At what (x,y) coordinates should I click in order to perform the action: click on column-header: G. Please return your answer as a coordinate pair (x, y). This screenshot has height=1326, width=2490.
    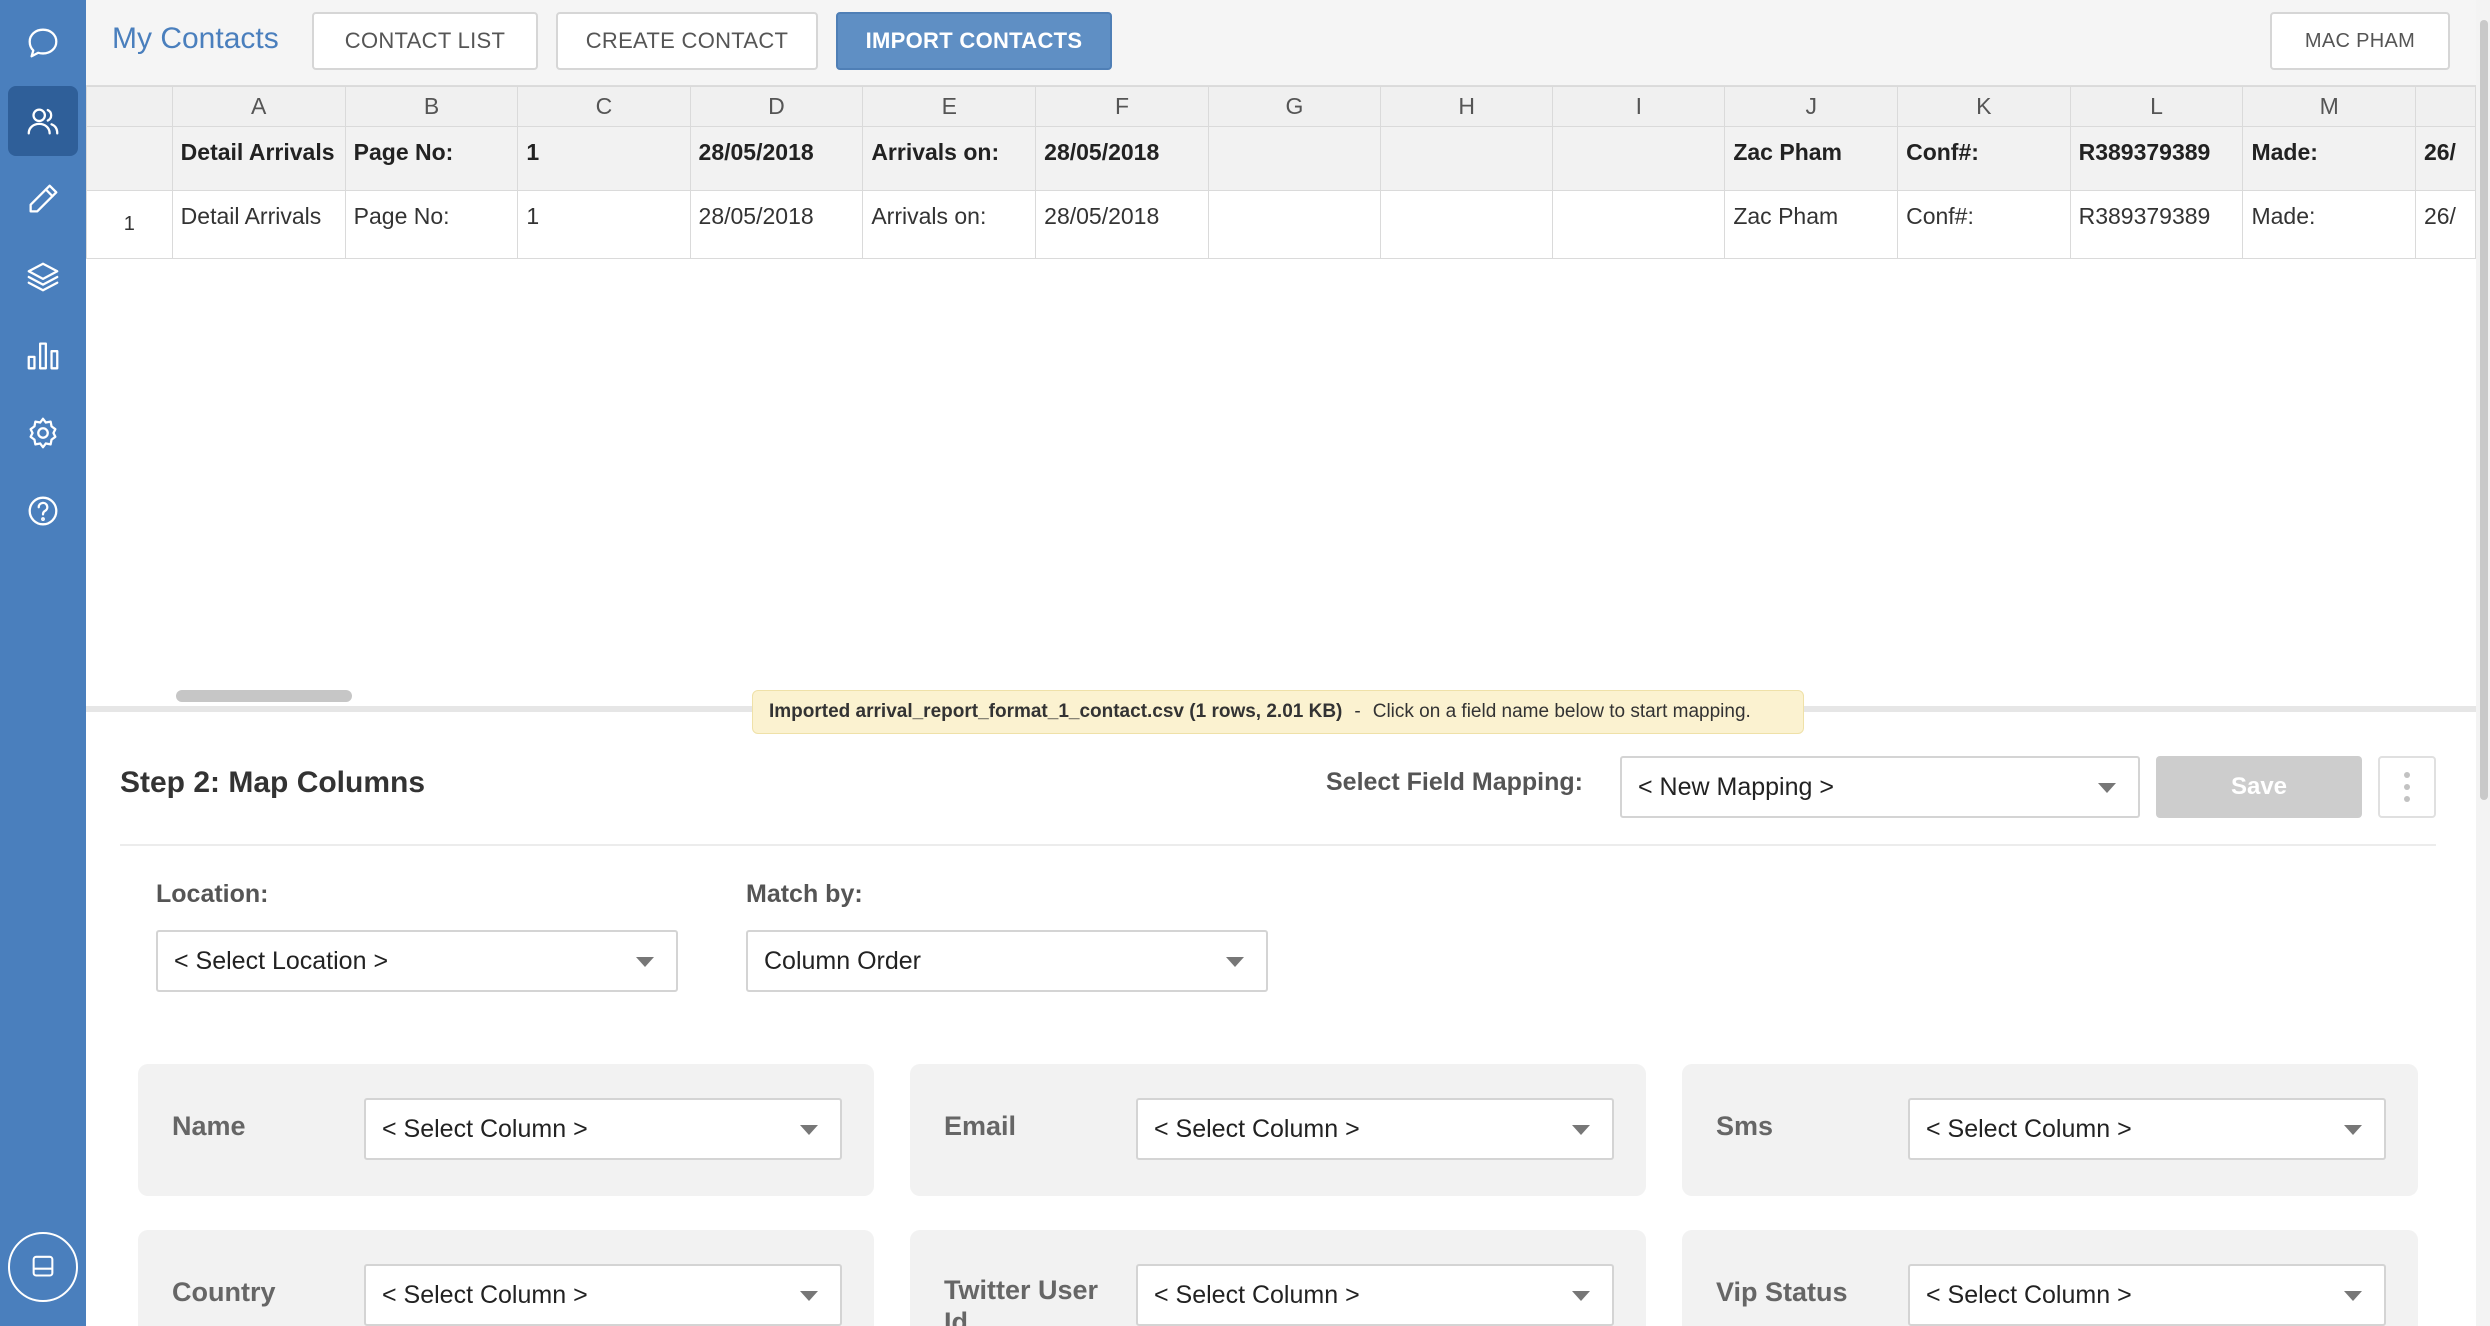
    Looking at the image, I should click on (1294, 106).